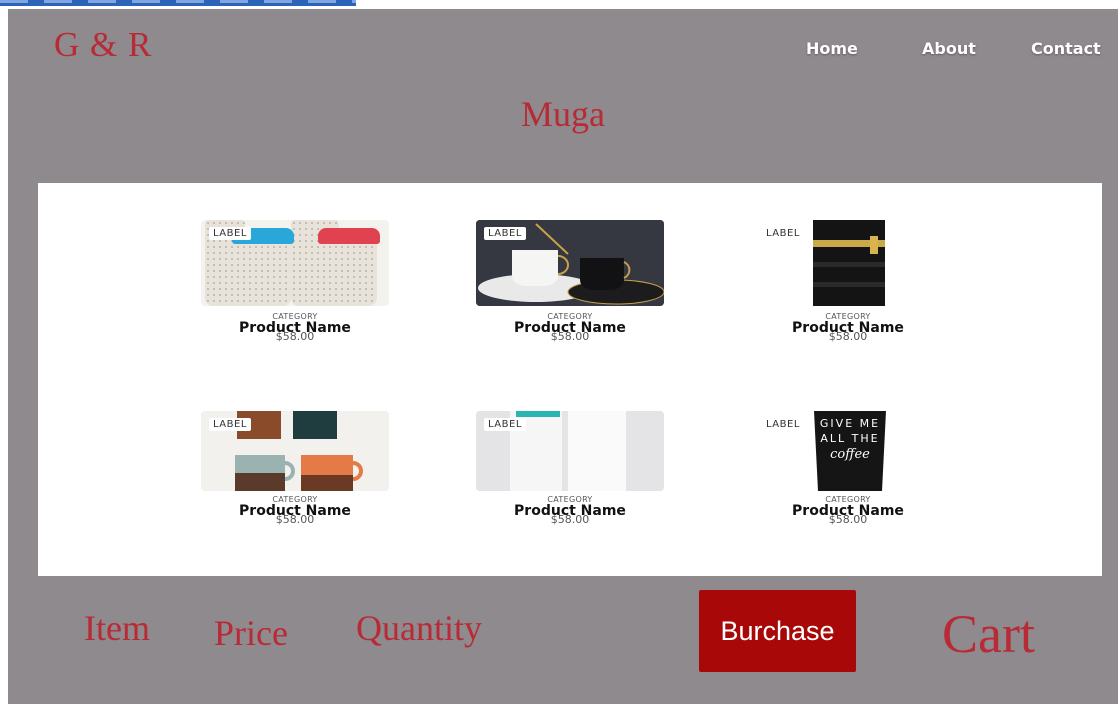  What do you see at coordinates (988, 634) in the screenshot?
I see `cart-heading: Cart` at bounding box center [988, 634].